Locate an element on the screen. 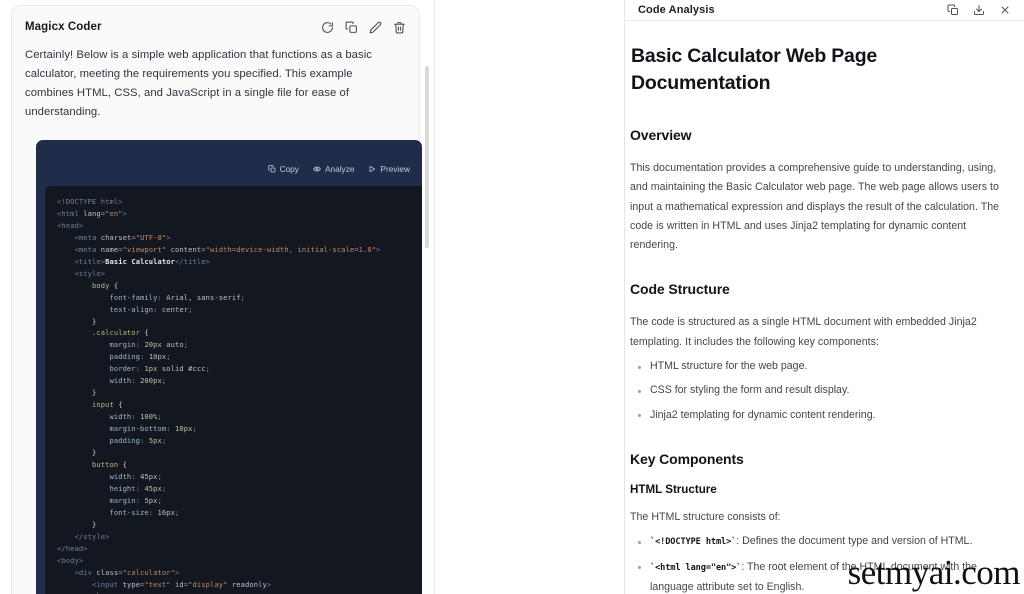 The width and height of the screenshot is (1024, 594). list-item: HTML structure for the web page. is located at coordinates (819, 366).